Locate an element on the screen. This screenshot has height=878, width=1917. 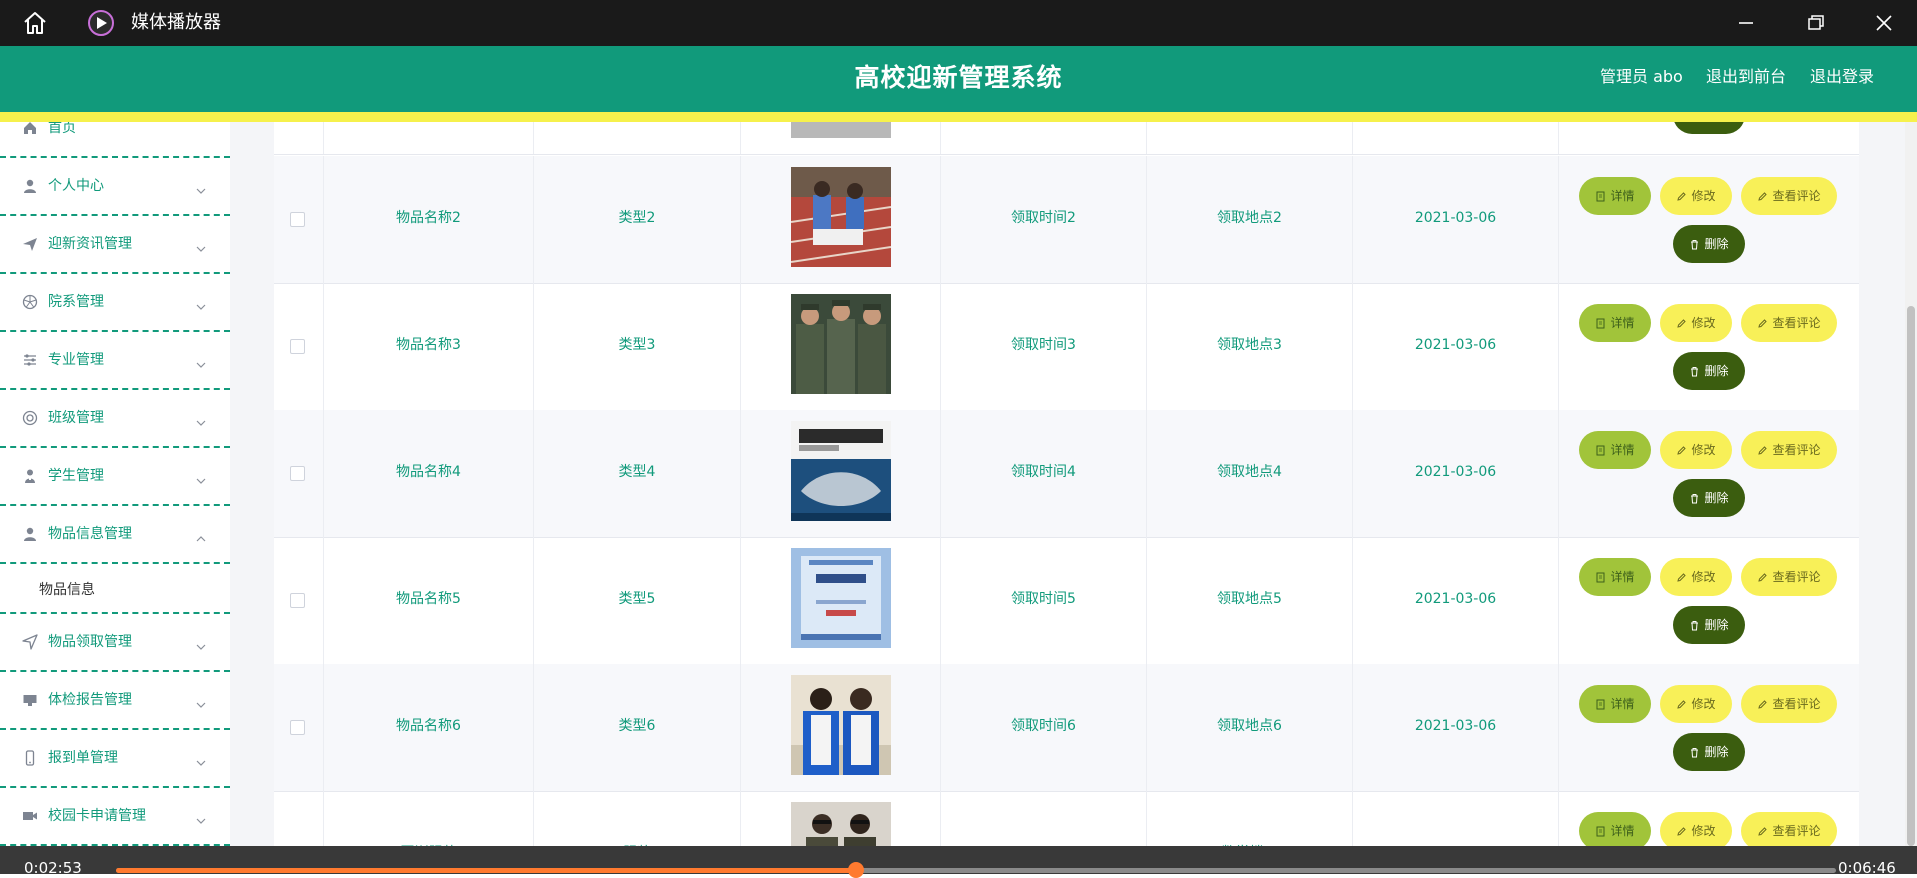
logout-link: 退出登录 is located at coordinates (1842, 77).